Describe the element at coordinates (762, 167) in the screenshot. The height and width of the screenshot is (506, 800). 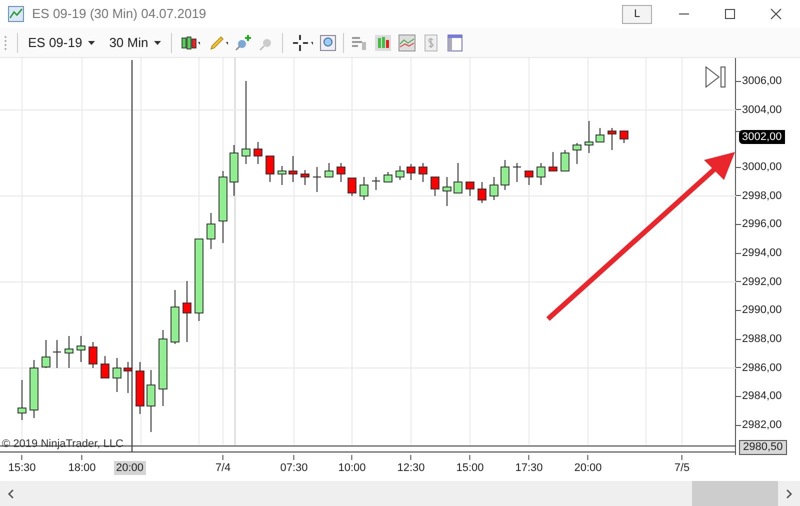
I see `price-axis-label: 3000,00` at that location.